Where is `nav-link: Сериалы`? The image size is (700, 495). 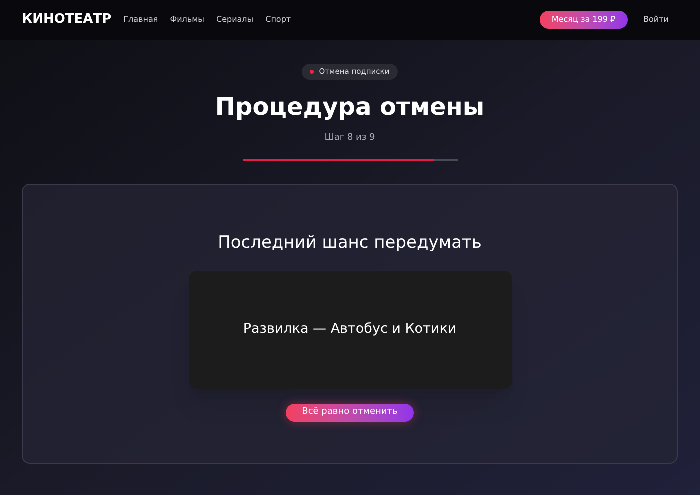
nav-link: Сериалы is located at coordinates (235, 20).